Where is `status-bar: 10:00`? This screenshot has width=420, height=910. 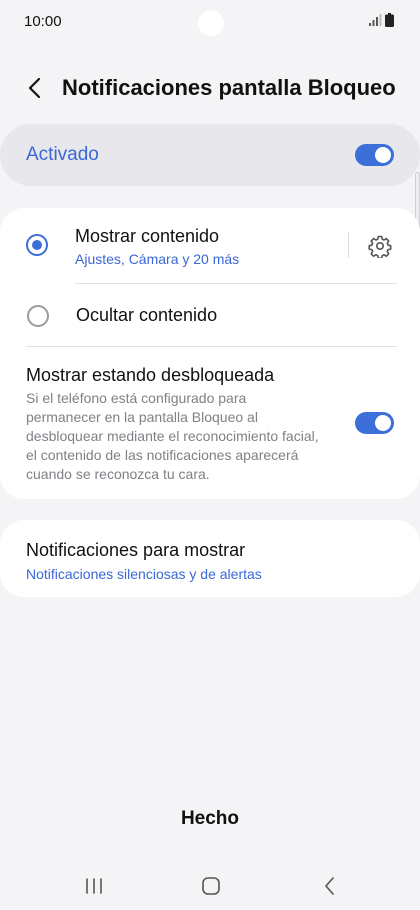 status-bar: 10:00 is located at coordinates (210, 22).